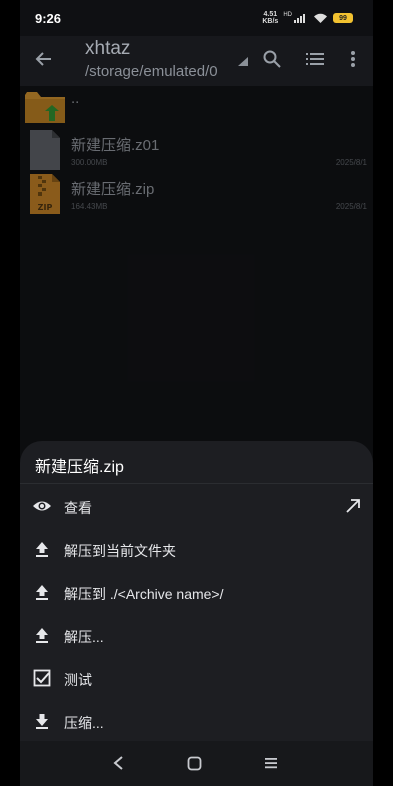  What do you see at coordinates (79, 467) in the screenshot?
I see `sheet-title: 新建压缩.zip` at bounding box center [79, 467].